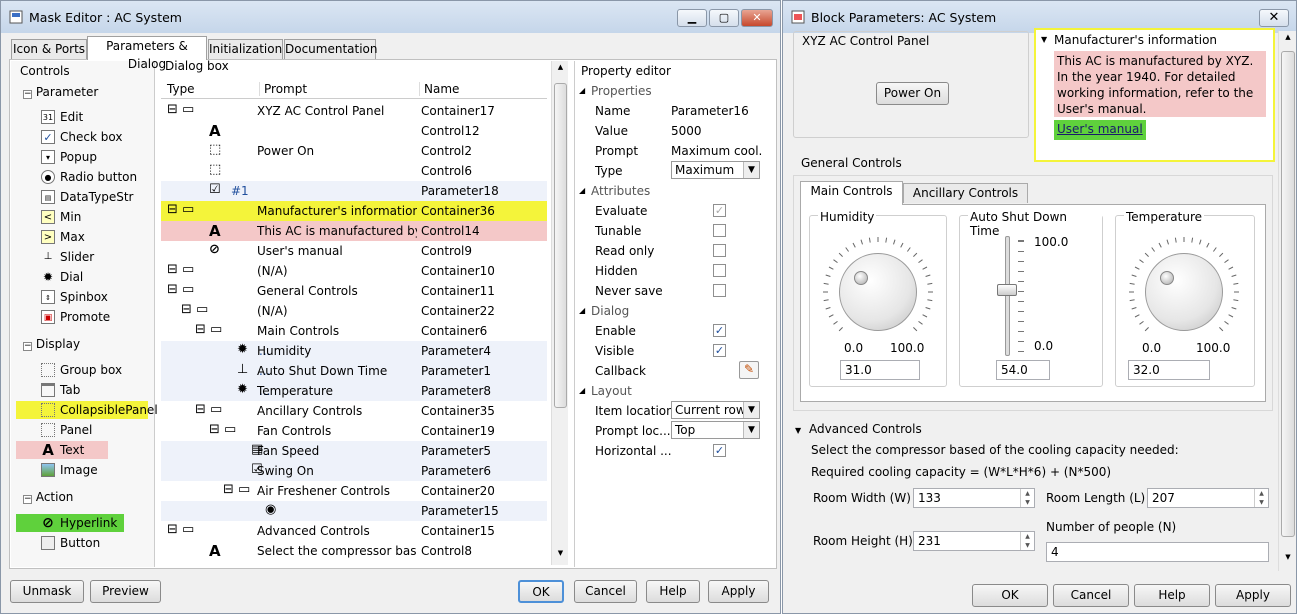 The height and width of the screenshot is (614, 1297). What do you see at coordinates (1253, 595) in the screenshot?
I see `apply-button: Apply` at bounding box center [1253, 595].